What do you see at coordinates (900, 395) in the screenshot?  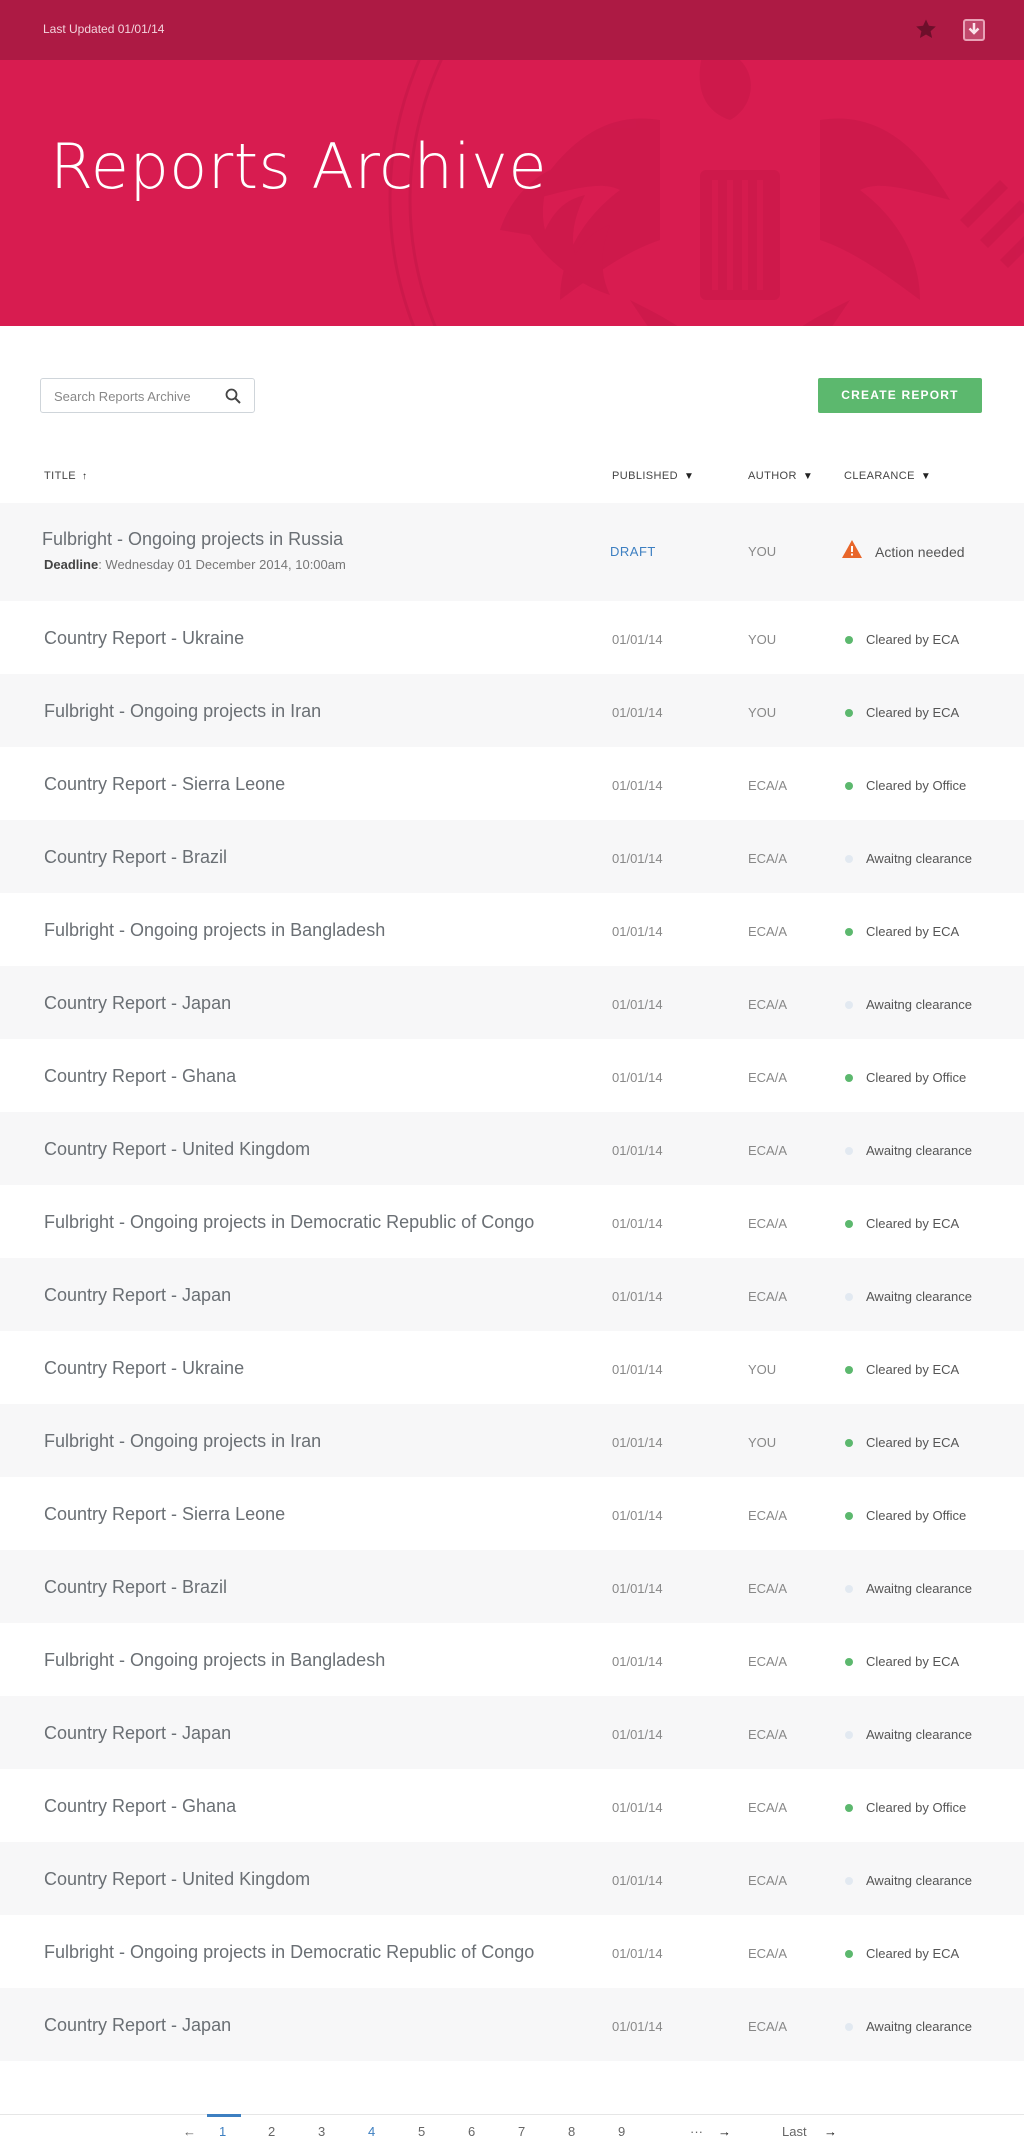 I see `create-report-button: CREATE REPORT` at bounding box center [900, 395].